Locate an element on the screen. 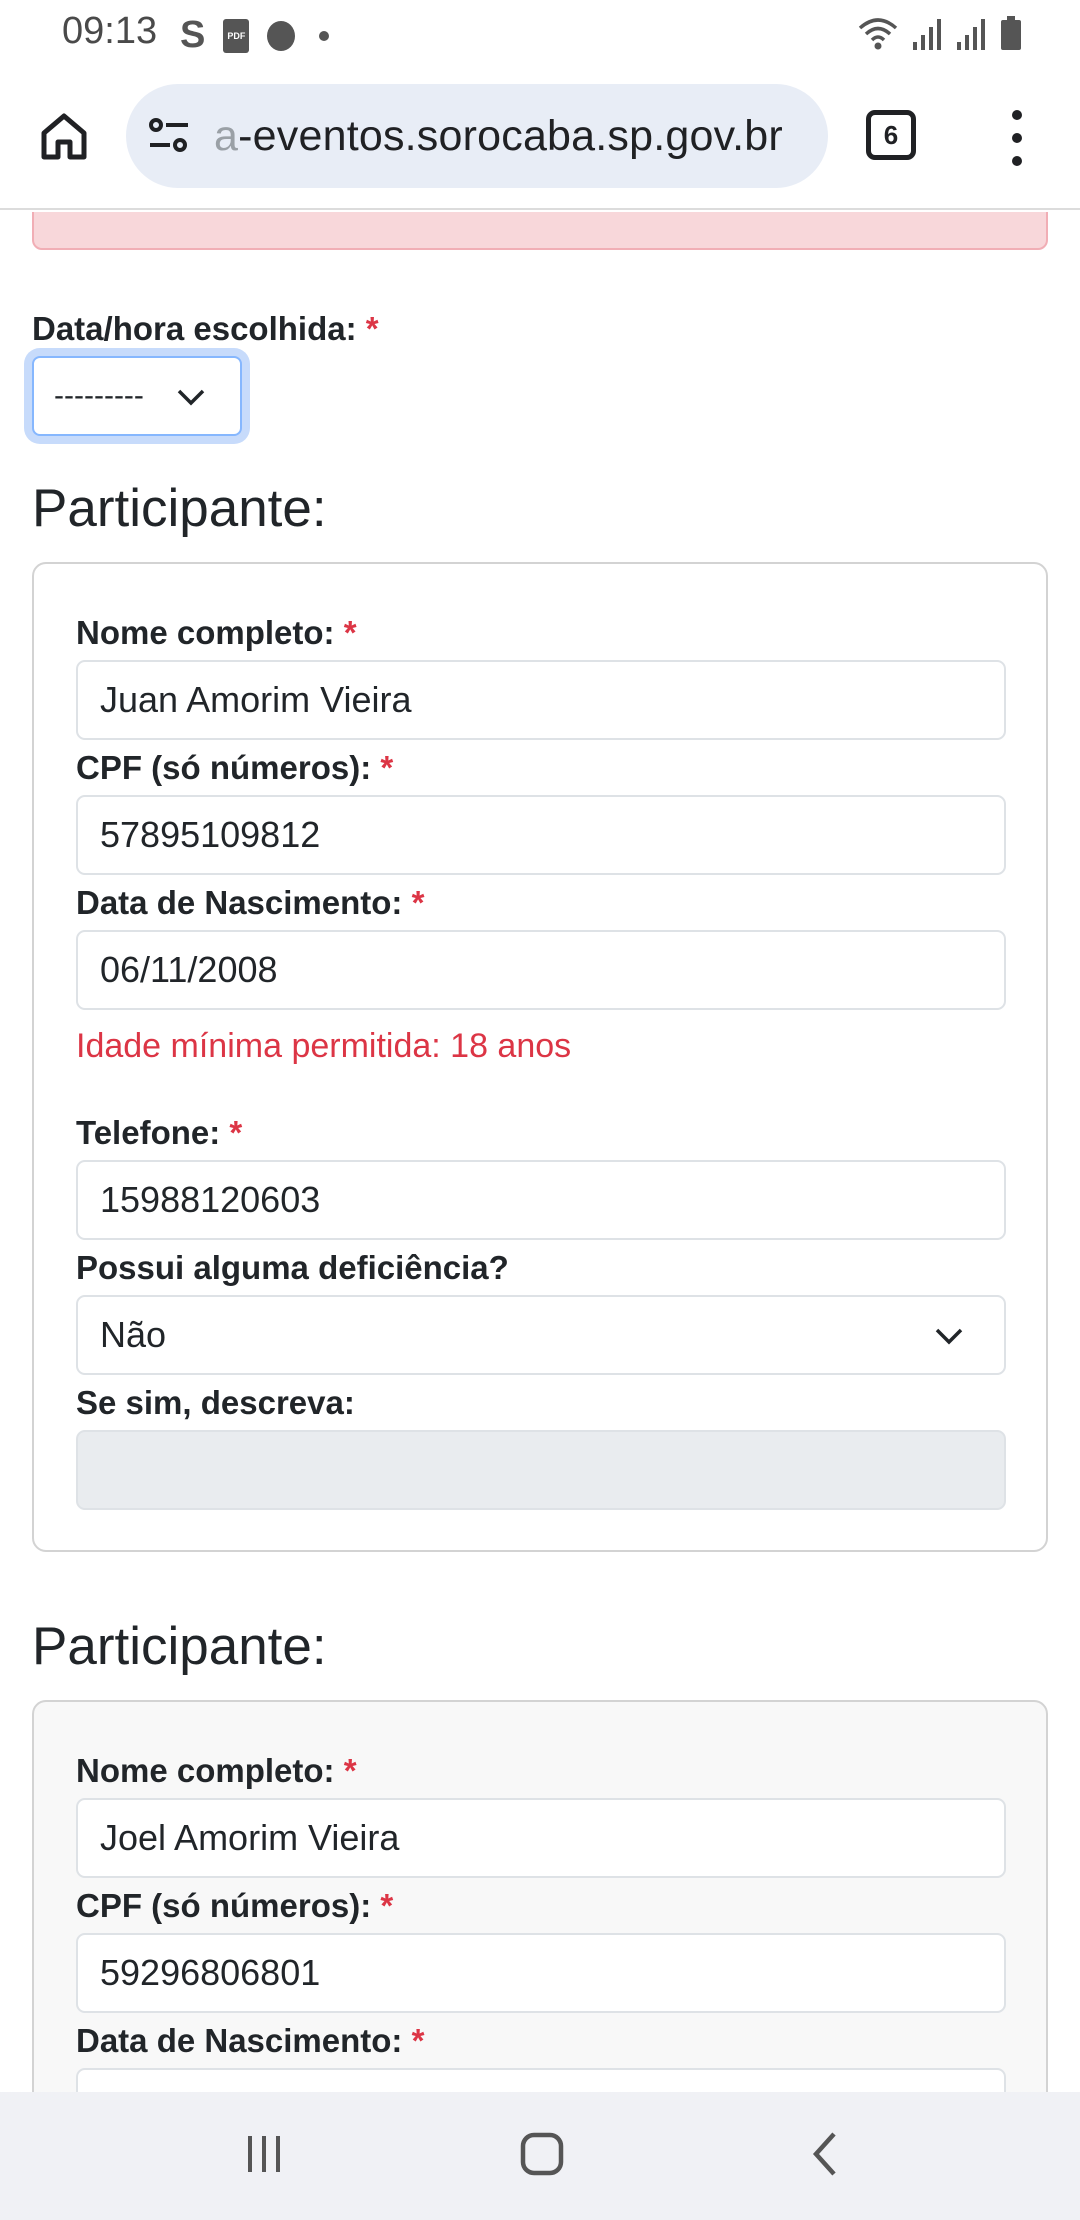 The width and height of the screenshot is (1080, 2220). system-navigation-bar is located at coordinates (540, 2156).